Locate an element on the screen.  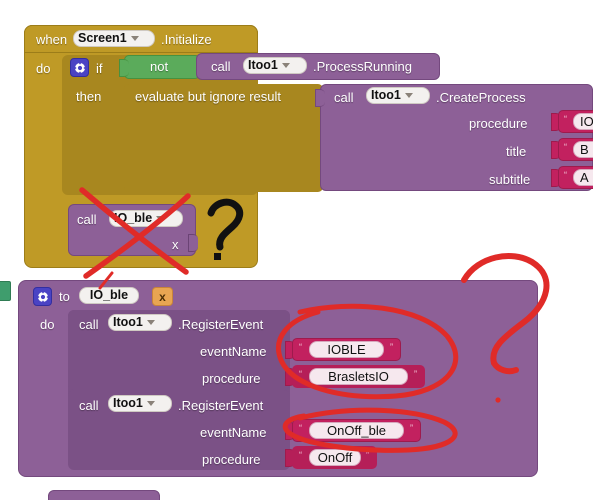
itoo1-dropdown-register-1: Itoo1 is located at coordinates (140, 322).